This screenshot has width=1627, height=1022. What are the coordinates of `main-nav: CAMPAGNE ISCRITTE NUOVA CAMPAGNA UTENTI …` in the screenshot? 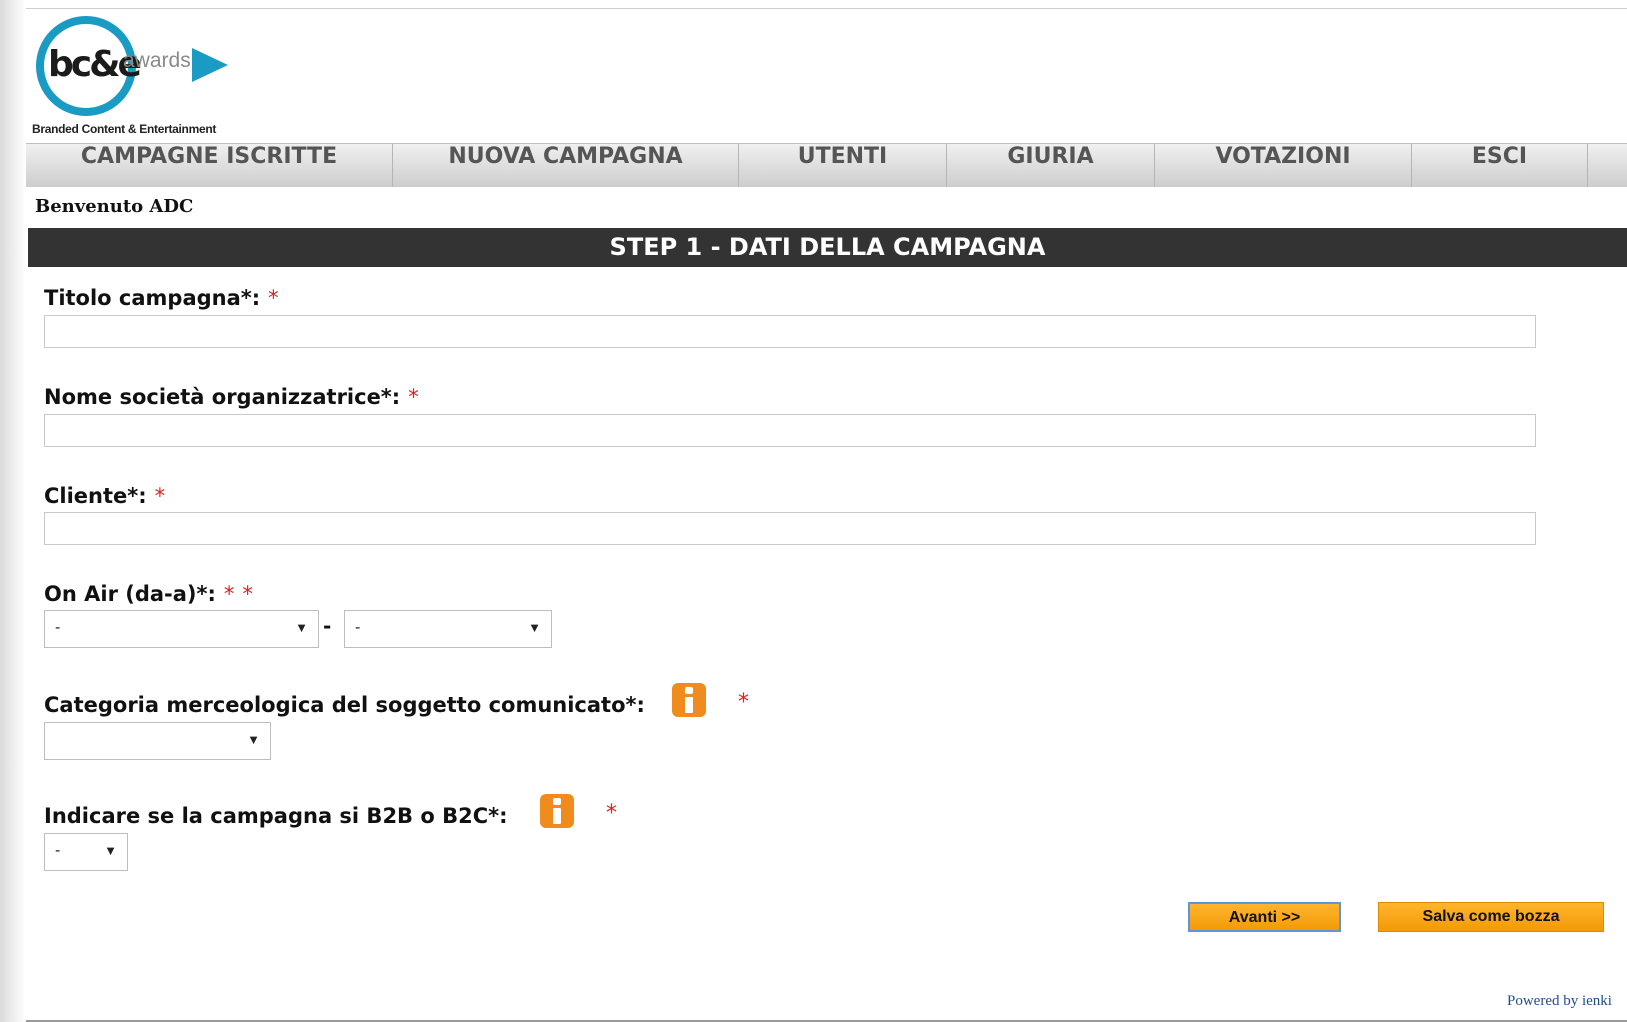 It's located at (826, 165).